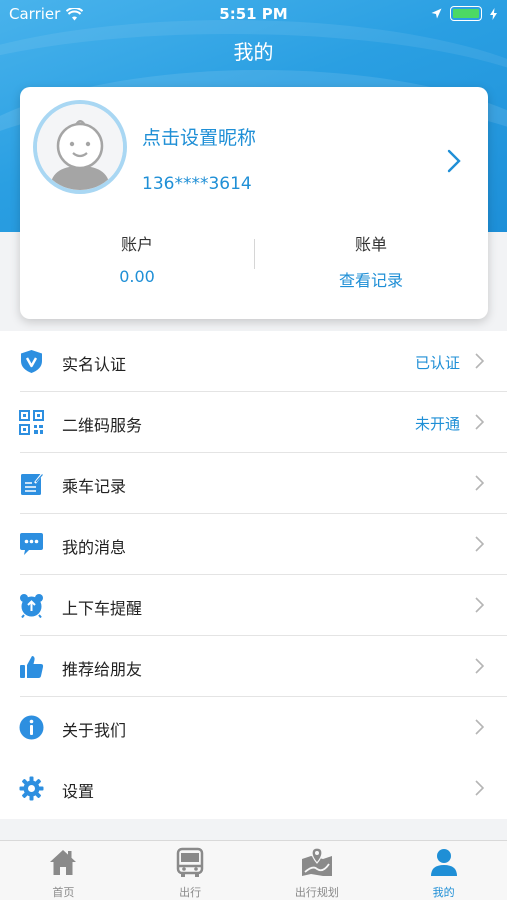  What do you see at coordinates (63, 892) in the screenshot?
I see `tab-label: 首页` at bounding box center [63, 892].